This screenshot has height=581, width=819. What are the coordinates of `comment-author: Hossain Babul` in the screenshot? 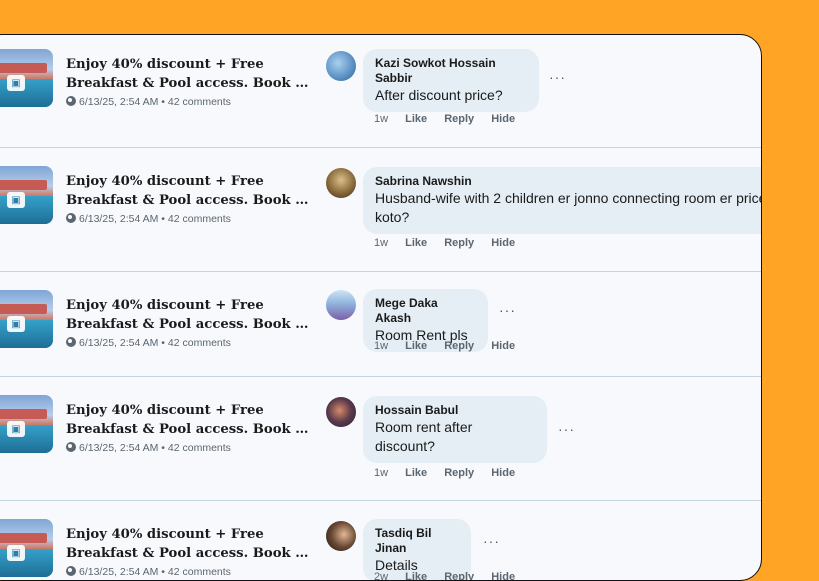 It's located at (455, 410).